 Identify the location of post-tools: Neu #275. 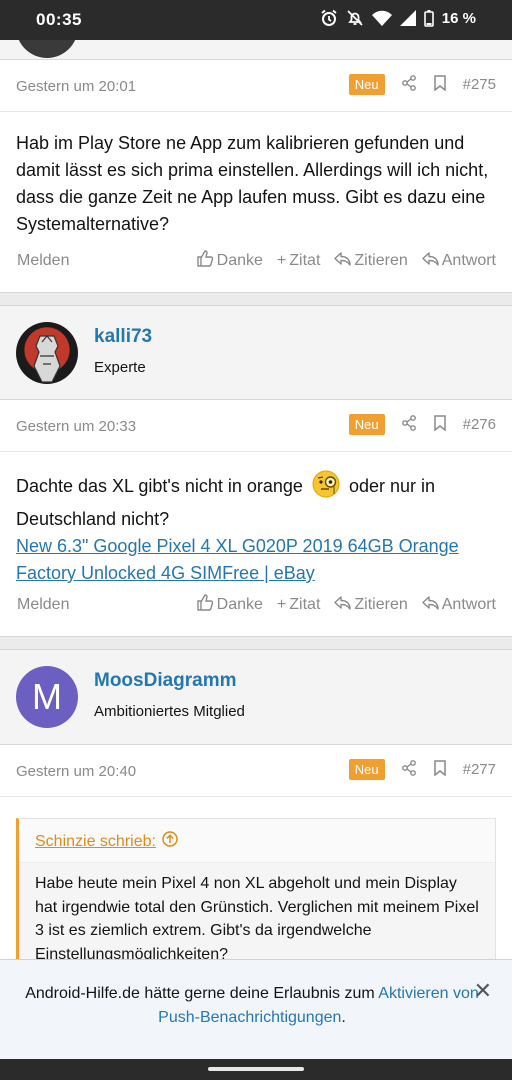
(422, 84).